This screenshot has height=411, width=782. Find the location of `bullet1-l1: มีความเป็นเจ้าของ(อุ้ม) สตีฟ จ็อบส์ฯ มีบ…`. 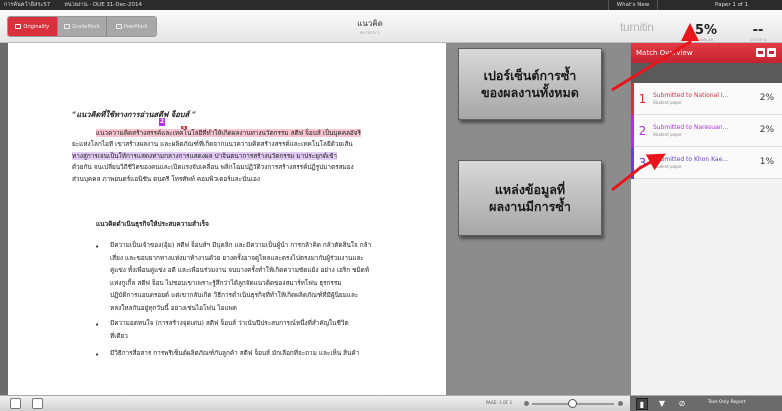

bullet1-l1: มีความเป็นเจ้าของ(อุ้ม) สตีฟ จ็อบส์ฯ มีบ… is located at coordinates (241, 245).